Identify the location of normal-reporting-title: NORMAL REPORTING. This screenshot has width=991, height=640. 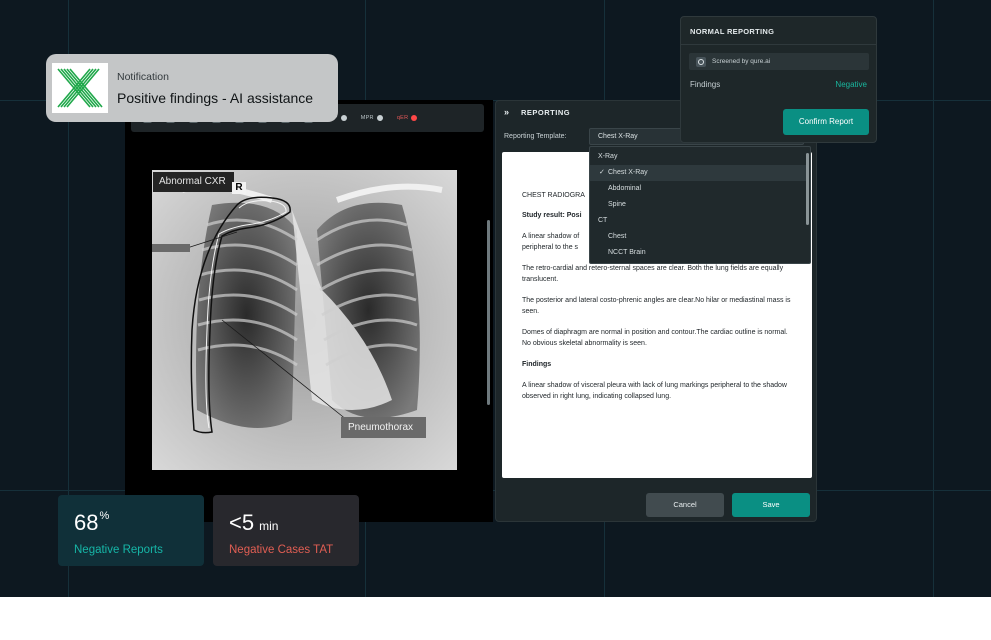
(732, 31).